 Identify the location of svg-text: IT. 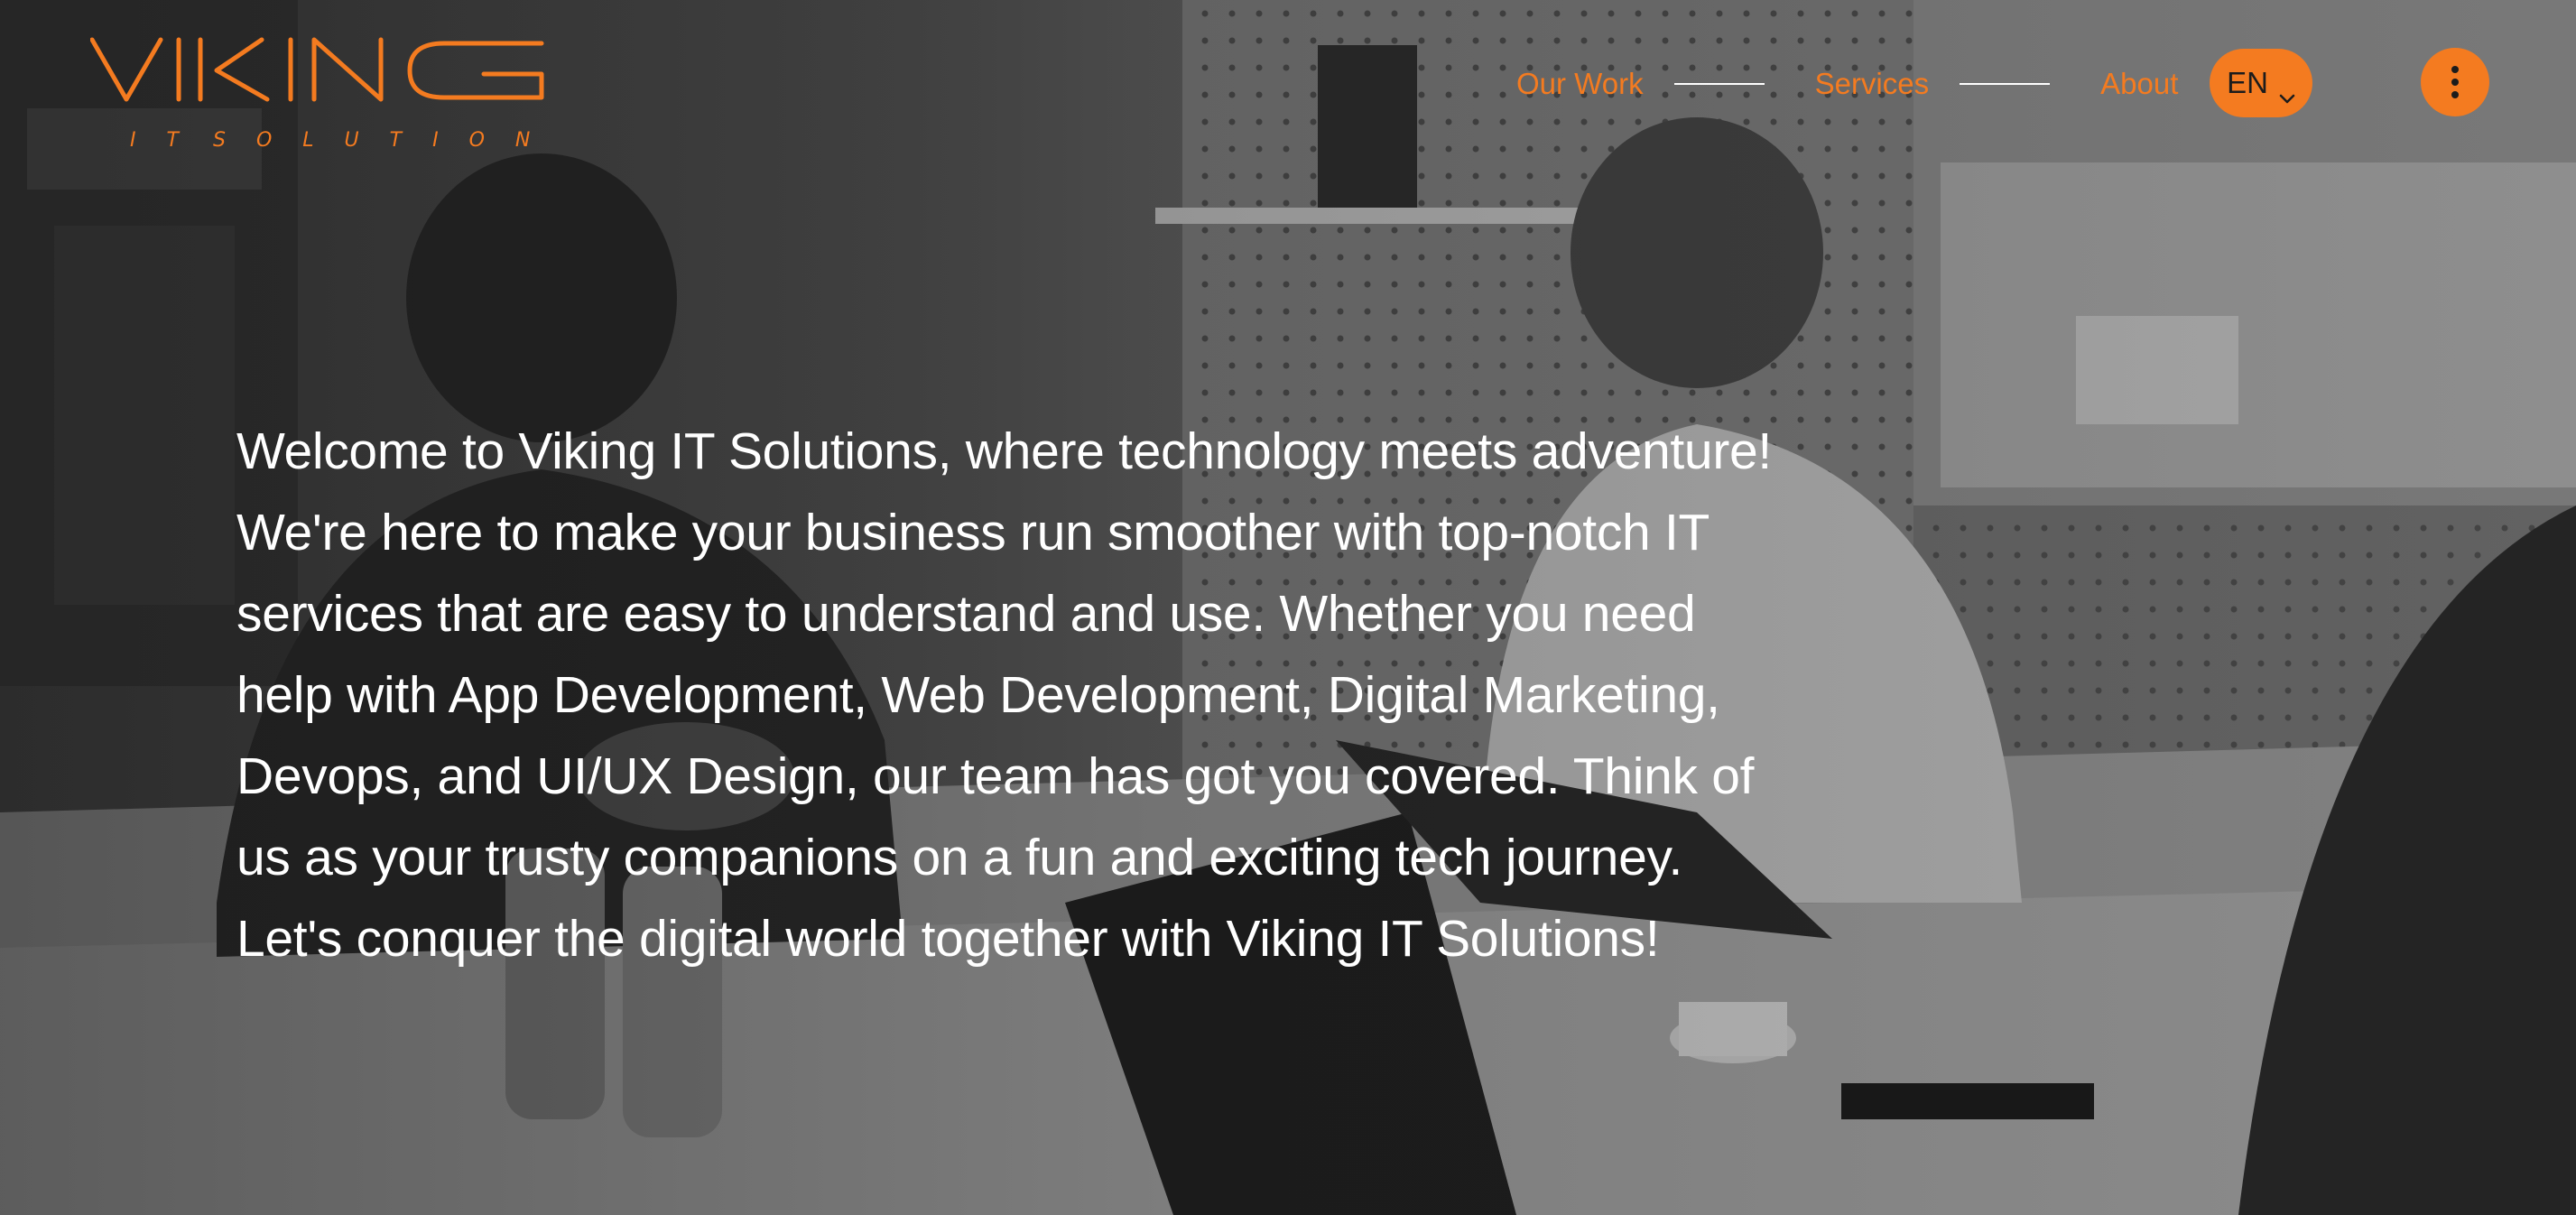
(170, 141).